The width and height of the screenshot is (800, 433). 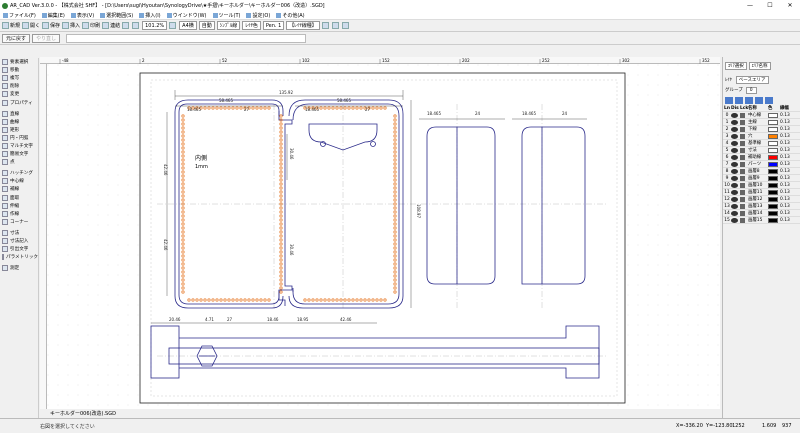 What do you see at coordinates (761, 136) in the screenshot?
I see `layer-row: 3 穴 0.13` at bounding box center [761, 136].